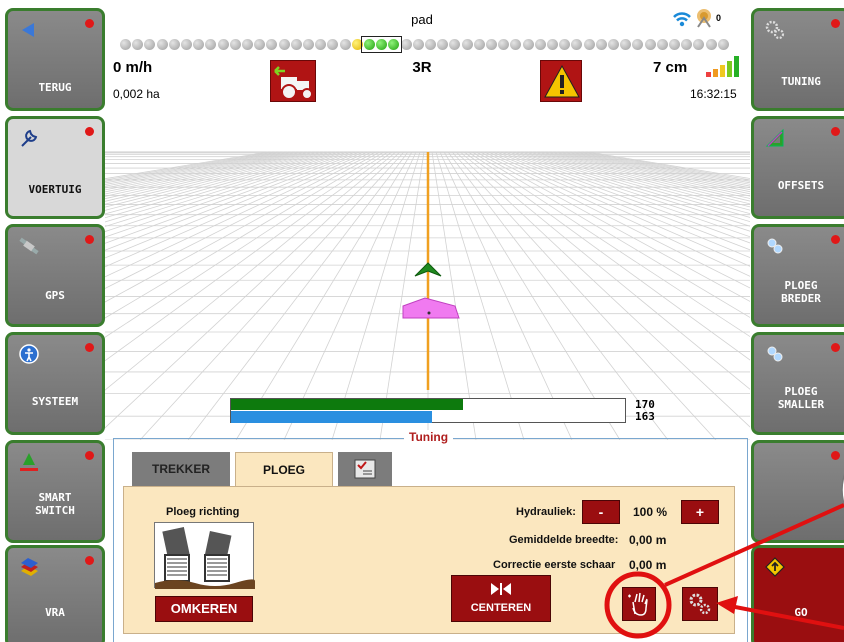 The height and width of the screenshot is (642, 844). What do you see at coordinates (638, 605) in the screenshot?
I see `annotation-circle` at bounding box center [638, 605].